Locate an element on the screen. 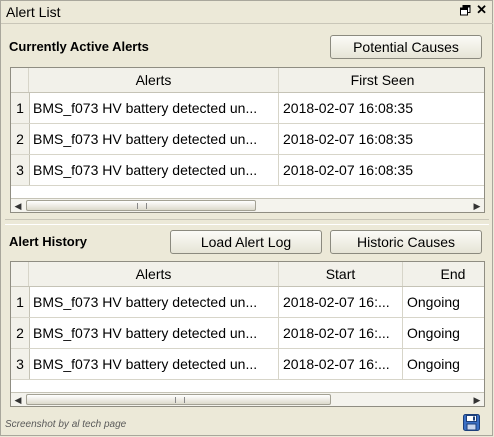 This screenshot has height=437, width=494. column-header-end: End is located at coordinates (443, 274).